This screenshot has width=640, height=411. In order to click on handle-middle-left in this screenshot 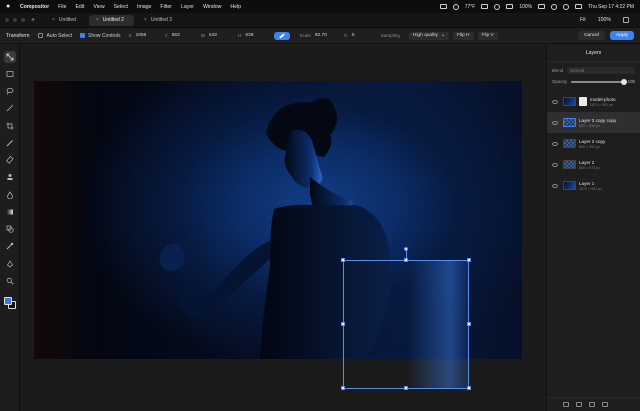, I will do `click(343, 324)`.